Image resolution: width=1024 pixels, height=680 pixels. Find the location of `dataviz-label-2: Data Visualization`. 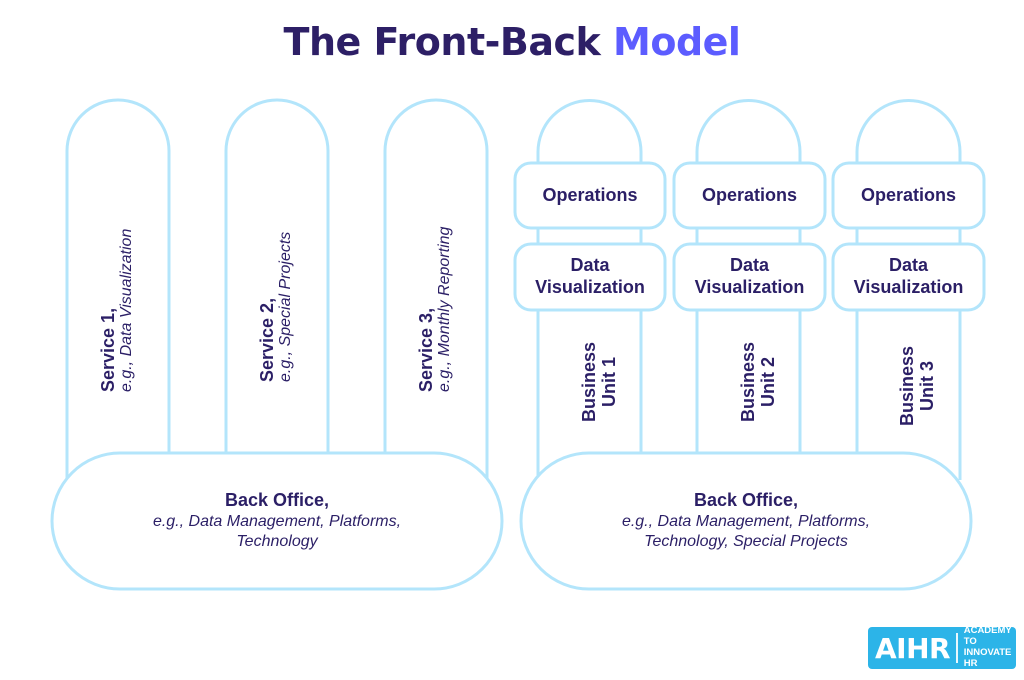

dataviz-label-2: Data Visualization is located at coordinates (749, 277).